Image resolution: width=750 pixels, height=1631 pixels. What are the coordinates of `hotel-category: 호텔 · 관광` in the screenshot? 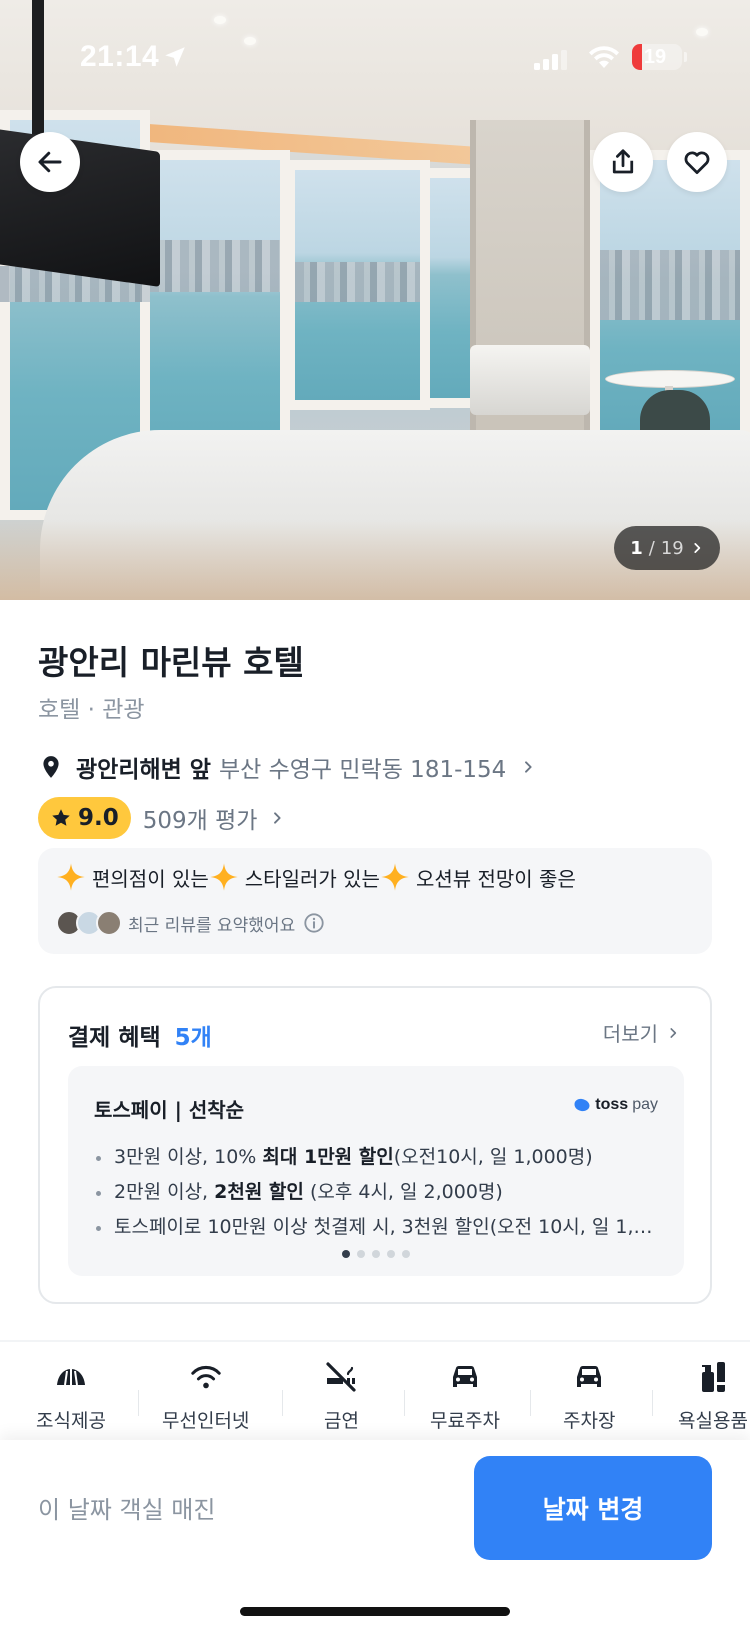 It's located at (91, 710).